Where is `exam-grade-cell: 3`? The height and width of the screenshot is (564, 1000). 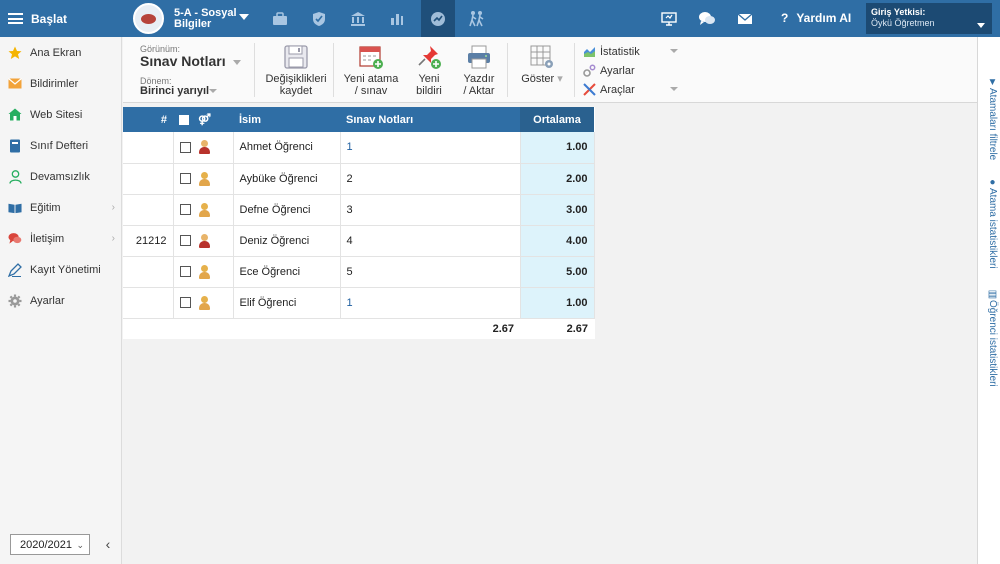 exam-grade-cell: 3 is located at coordinates (430, 210).